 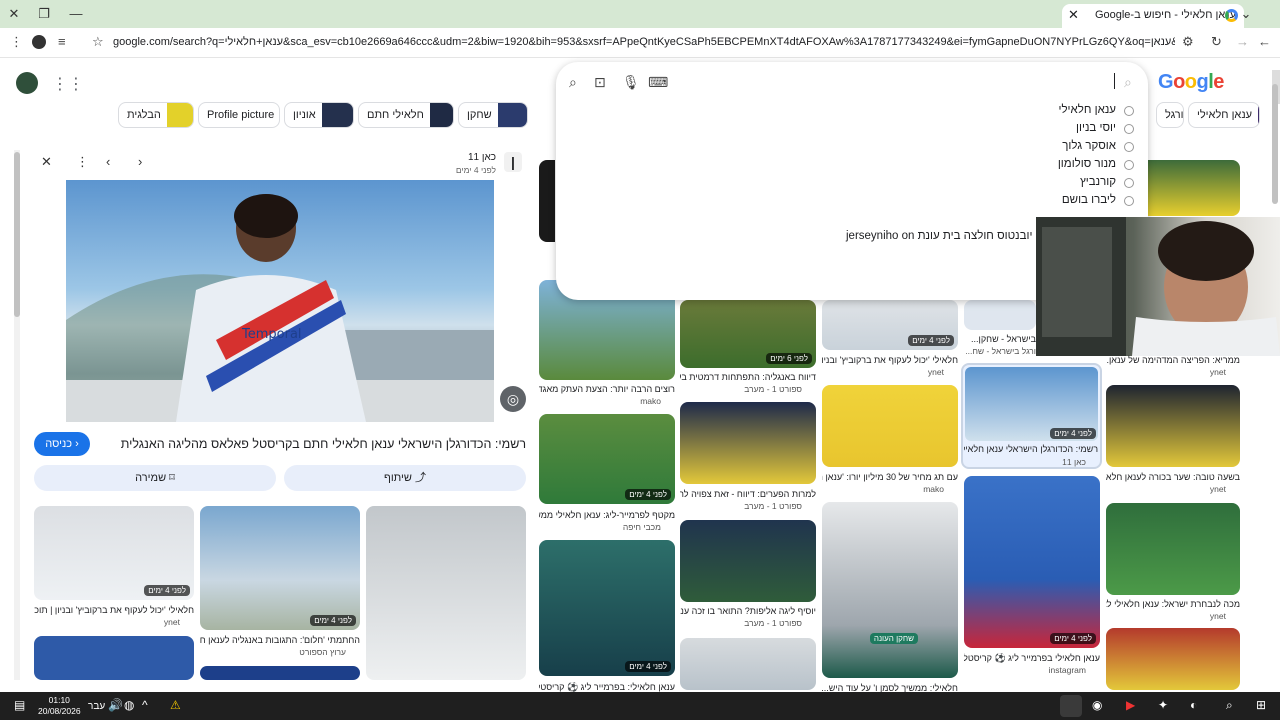 What do you see at coordinates (658, 82) in the screenshot?
I see `keyboard-icon: ⌨` at bounding box center [658, 82].